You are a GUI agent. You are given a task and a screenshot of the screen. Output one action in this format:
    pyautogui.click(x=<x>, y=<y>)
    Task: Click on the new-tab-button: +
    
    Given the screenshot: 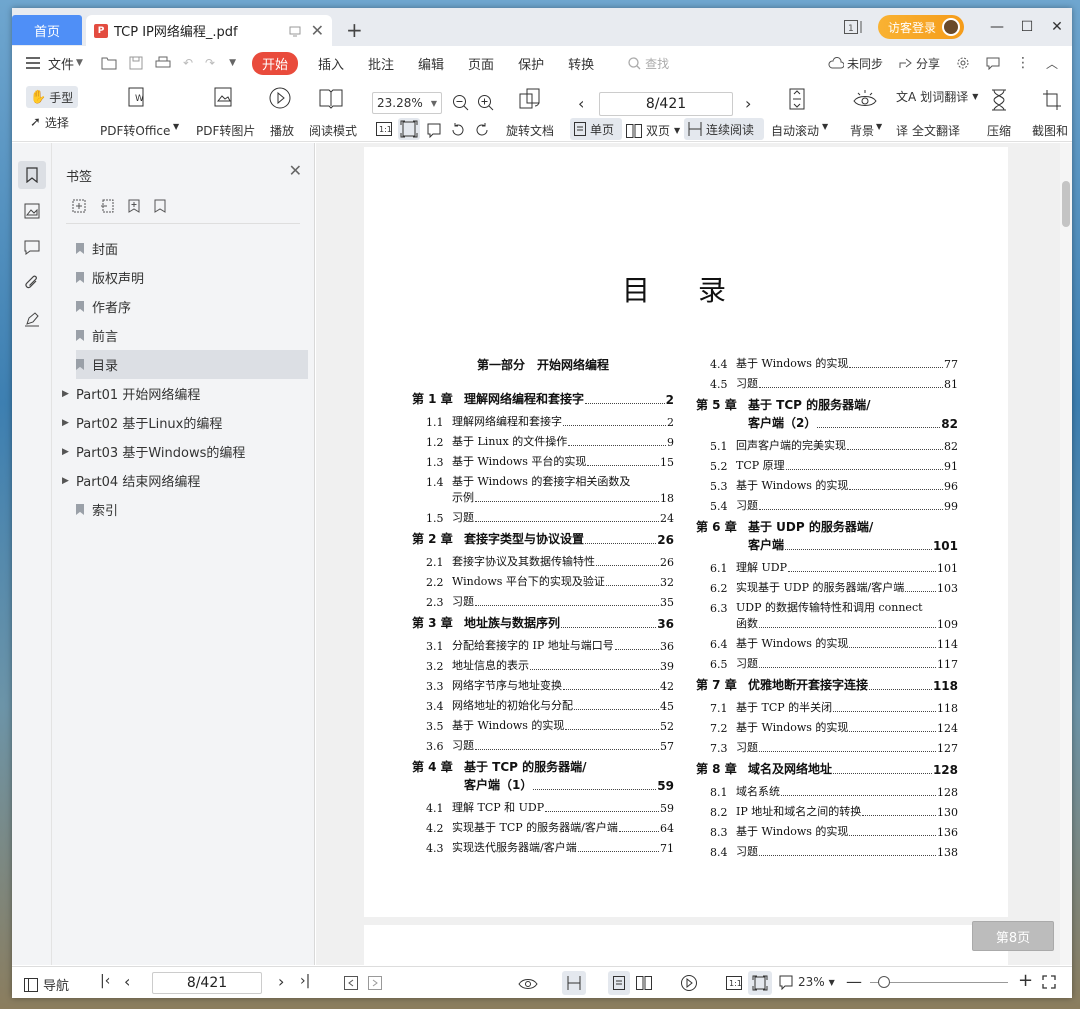 What is the action you would take?
    pyautogui.click(x=354, y=30)
    